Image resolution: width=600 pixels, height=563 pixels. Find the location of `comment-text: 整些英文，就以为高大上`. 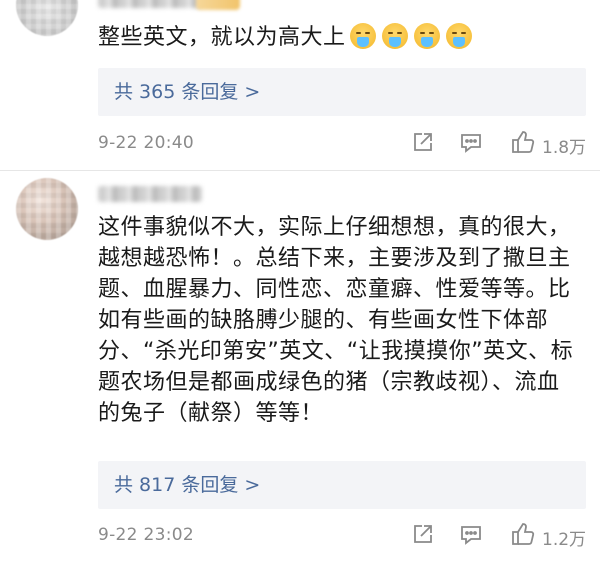

comment-text: 整些英文，就以为高大上 is located at coordinates (346, 37).